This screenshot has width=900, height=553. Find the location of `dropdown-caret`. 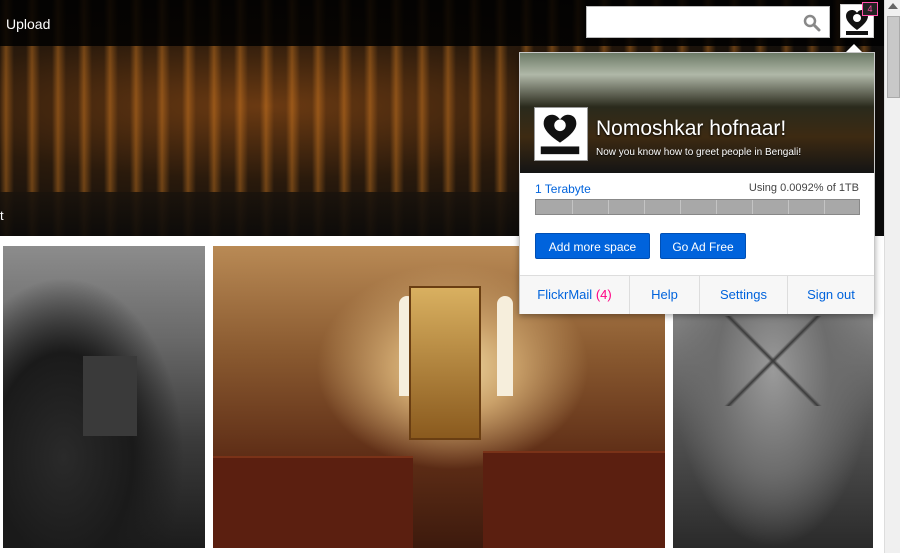

dropdown-caret is located at coordinates (854, 48).